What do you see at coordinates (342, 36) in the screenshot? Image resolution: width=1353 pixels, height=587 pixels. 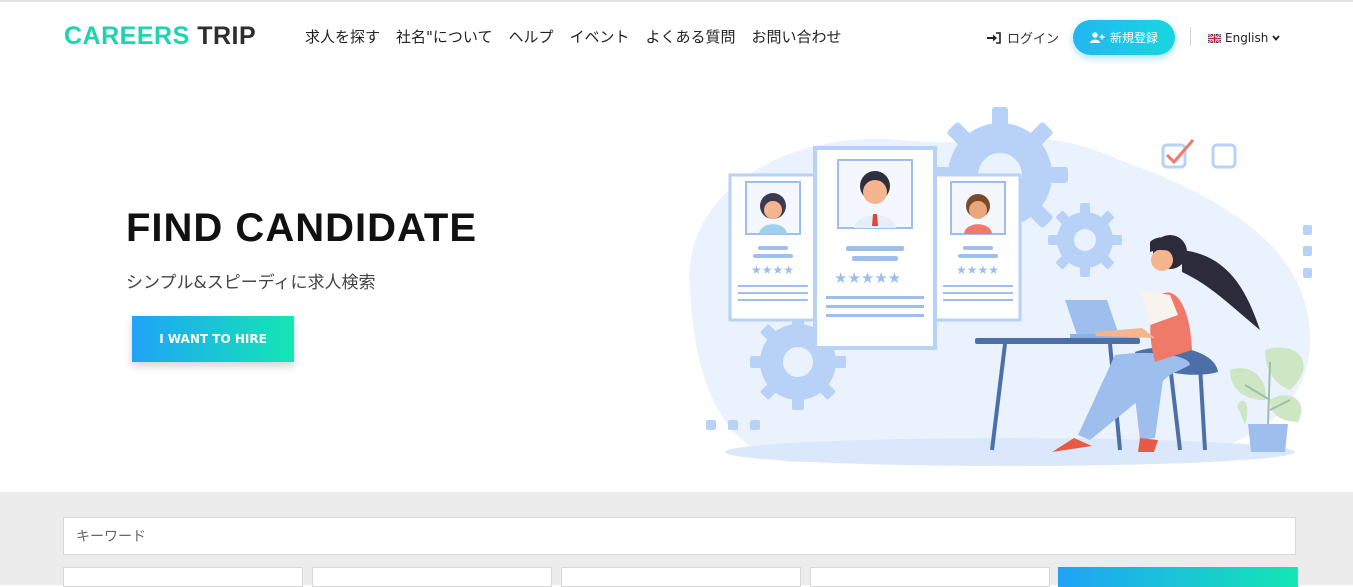 I see `nav-find-jobs: 求人を探す` at bounding box center [342, 36].